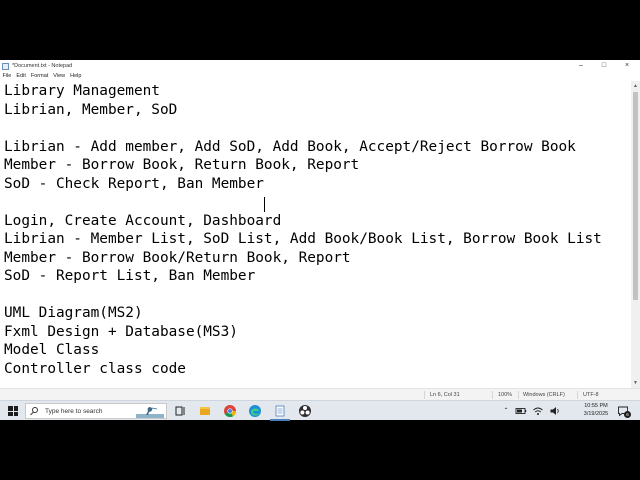  What do you see at coordinates (52, 350) in the screenshot?
I see `text-line: Model Class` at bounding box center [52, 350].